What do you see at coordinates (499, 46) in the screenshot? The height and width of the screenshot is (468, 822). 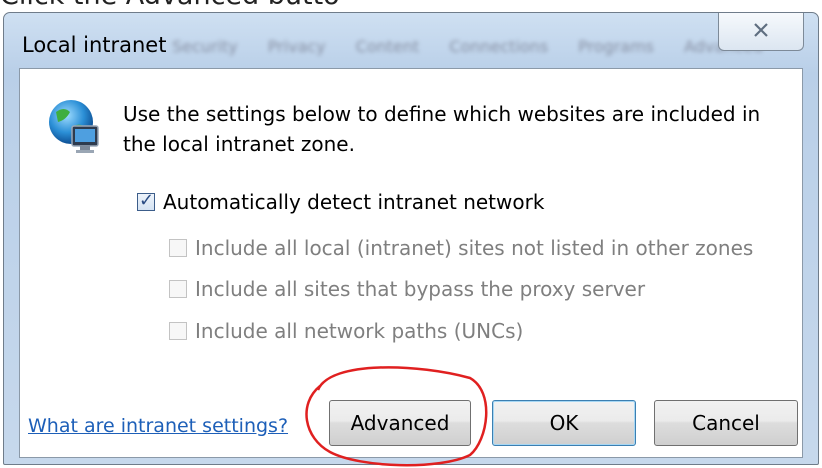 I see `bg-tab: Connections` at bounding box center [499, 46].